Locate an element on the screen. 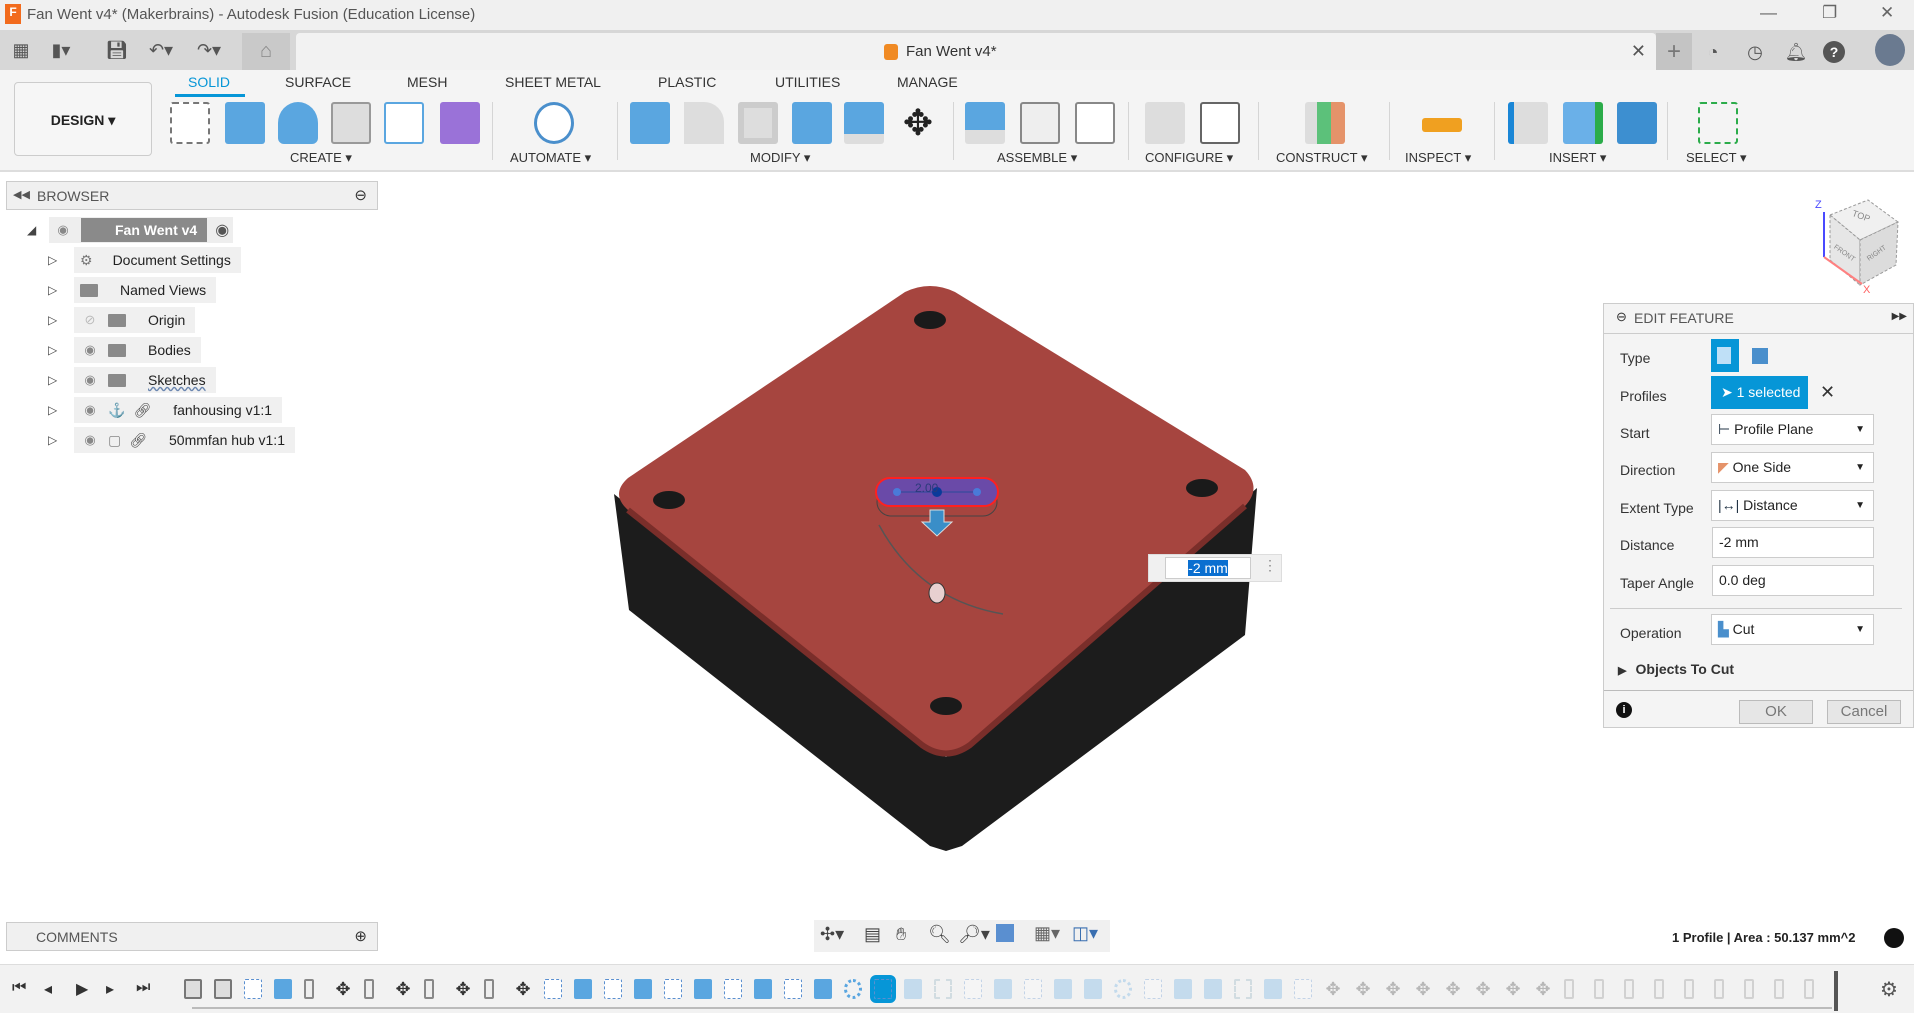 This screenshot has width=1914, height=1014. zoom-icon: 🔍︎ is located at coordinates (939, 934).